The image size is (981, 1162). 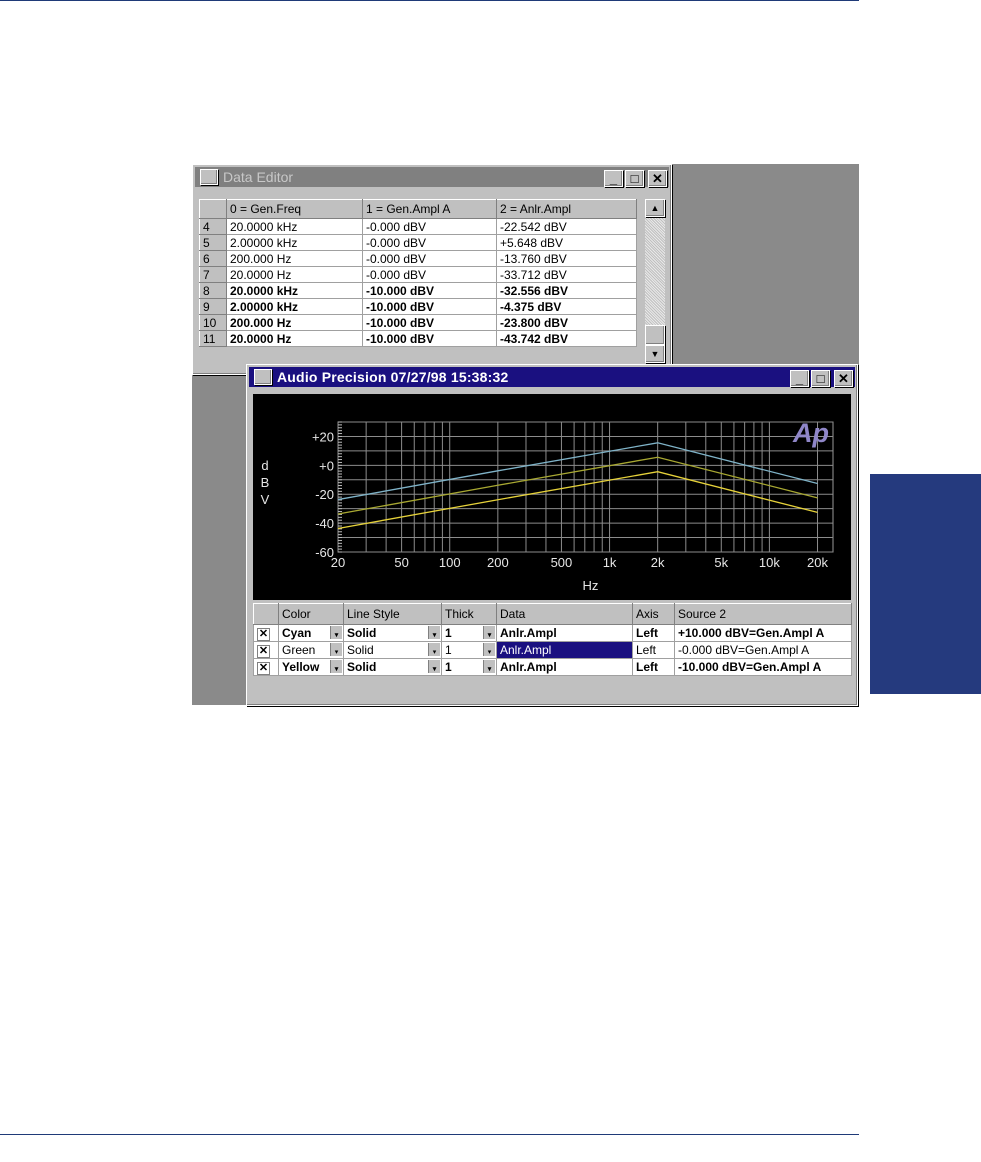 I want to click on color-select: Yellow ▾, so click(x=311, y=667).